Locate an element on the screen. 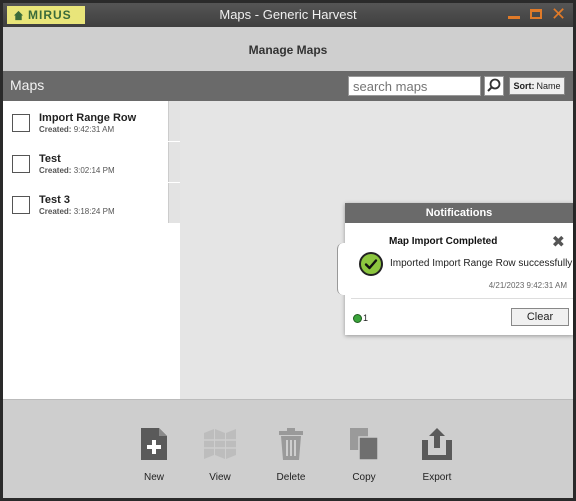 This screenshot has width=576, height=501. maximize-button is located at coordinates (536, 14).